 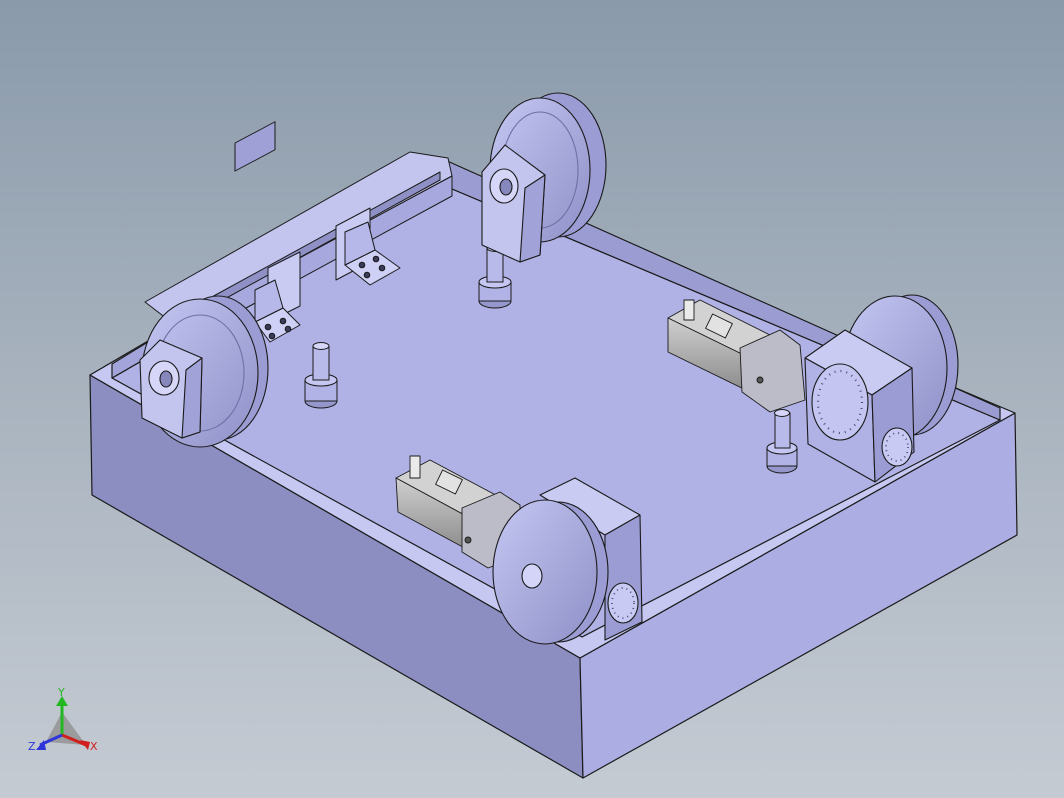 What do you see at coordinates (94, 746) in the screenshot?
I see `x-axis-label: X` at bounding box center [94, 746].